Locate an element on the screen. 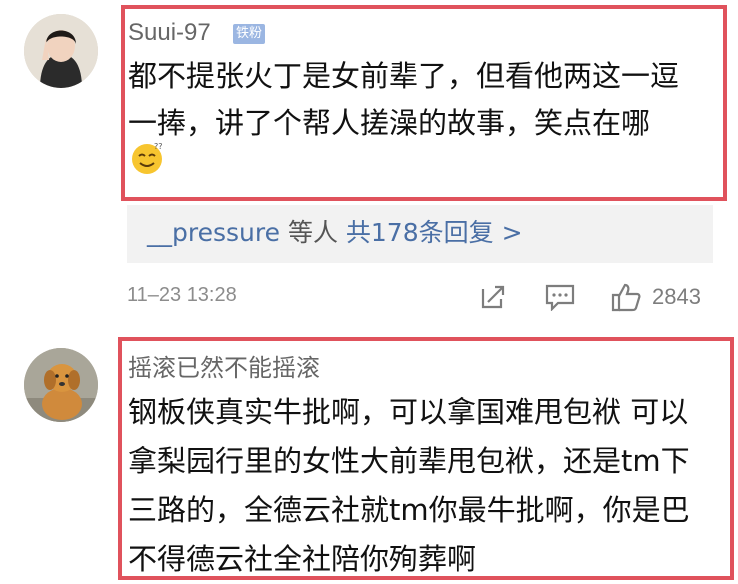  reply-summary: __pressure 等人 共178条回复 > is located at coordinates (420, 234).